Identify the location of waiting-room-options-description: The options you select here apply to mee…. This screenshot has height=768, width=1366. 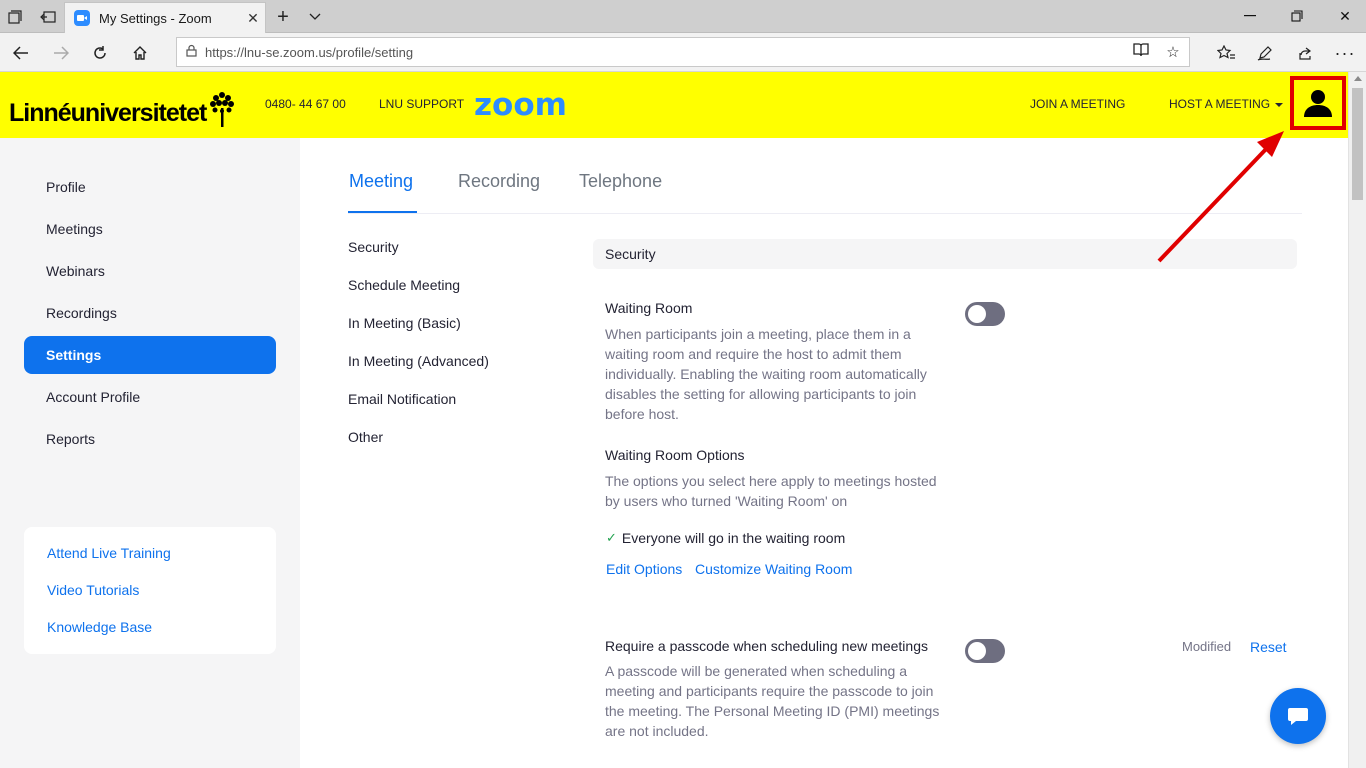
(771, 491).